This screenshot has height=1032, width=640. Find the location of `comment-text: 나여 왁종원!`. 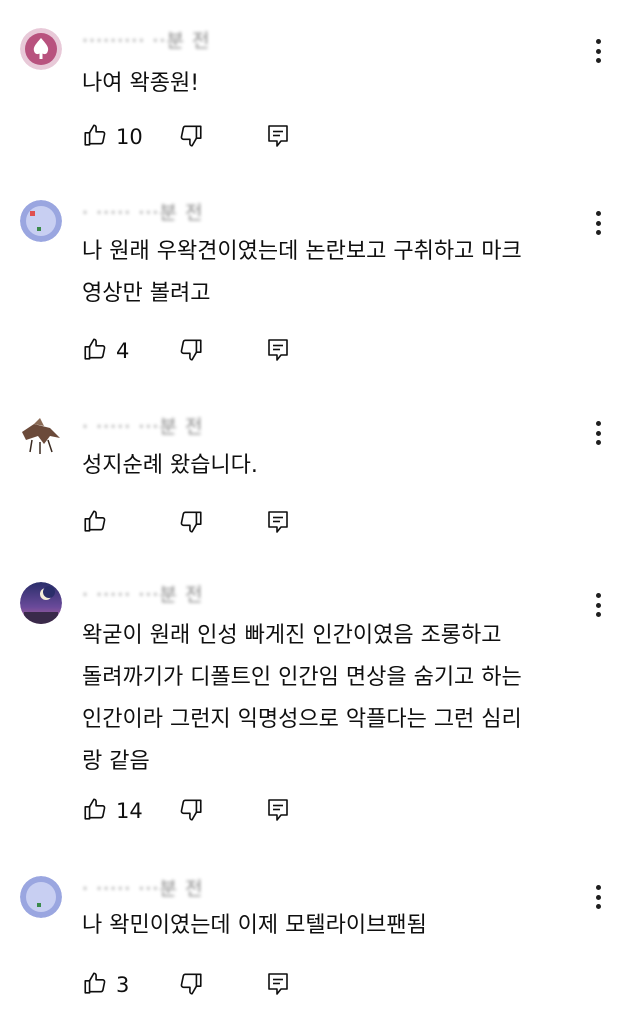

comment-text: 나여 왁종원! is located at coordinates (347, 84).